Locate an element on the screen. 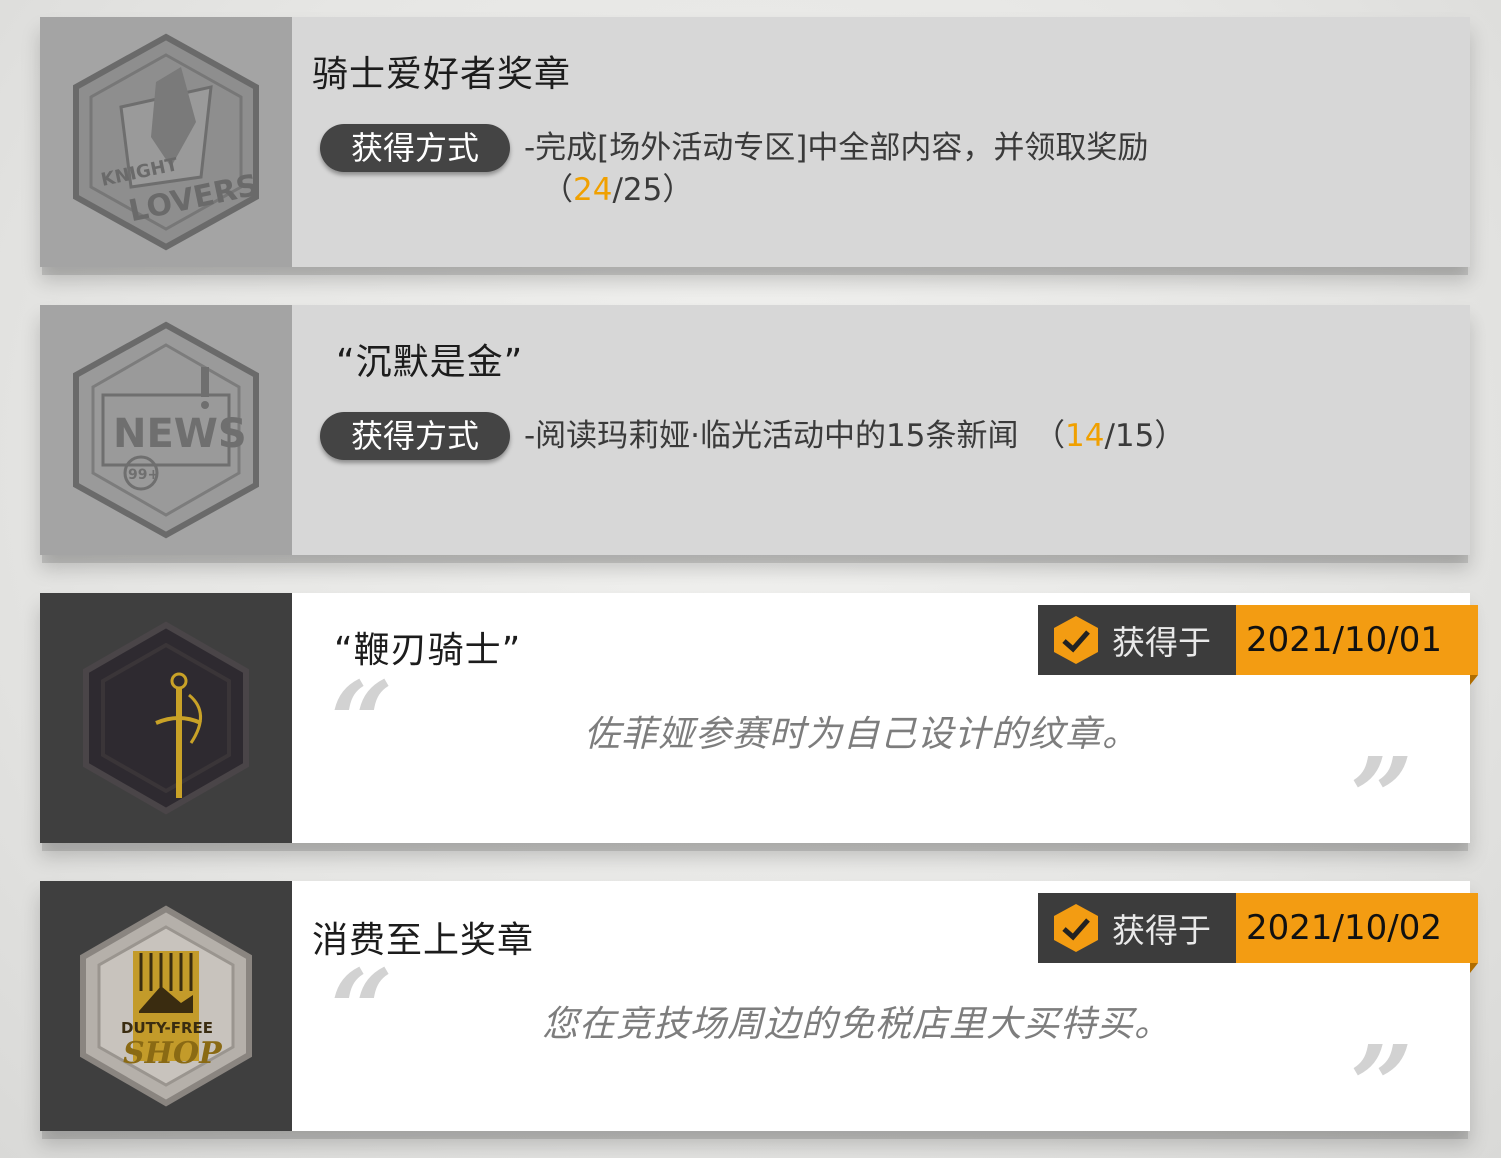  method-description: -阅读玛莉娅·临光活动中的15条新闻 （14/15） is located at coordinates (855, 436).